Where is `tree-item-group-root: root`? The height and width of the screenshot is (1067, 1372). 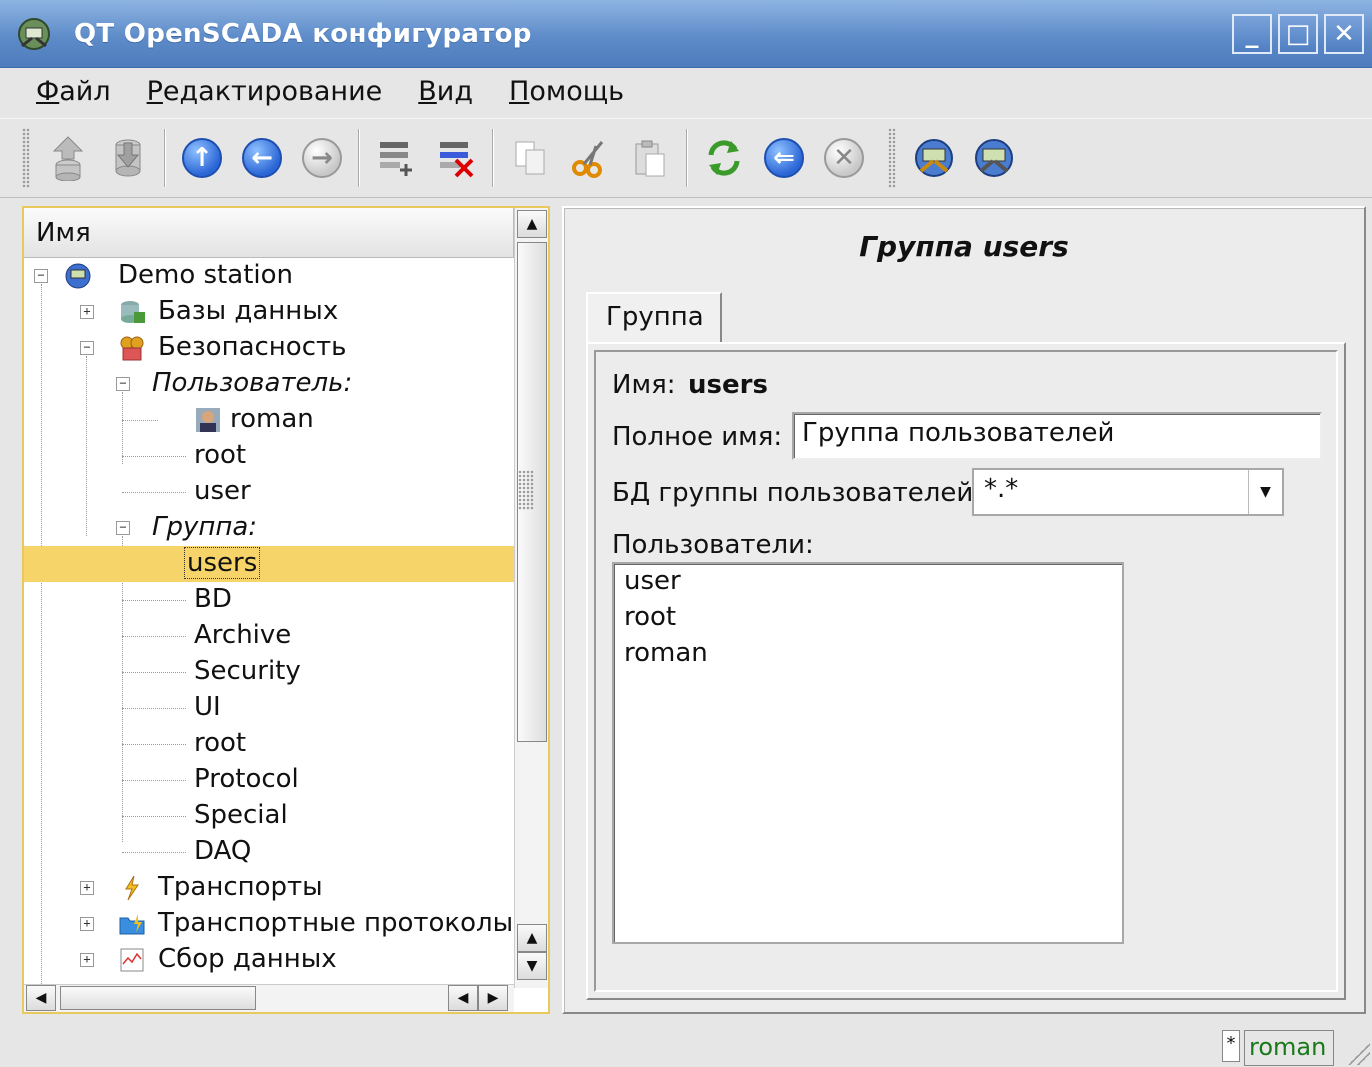
tree-item-group-root: root is located at coordinates (269, 744).